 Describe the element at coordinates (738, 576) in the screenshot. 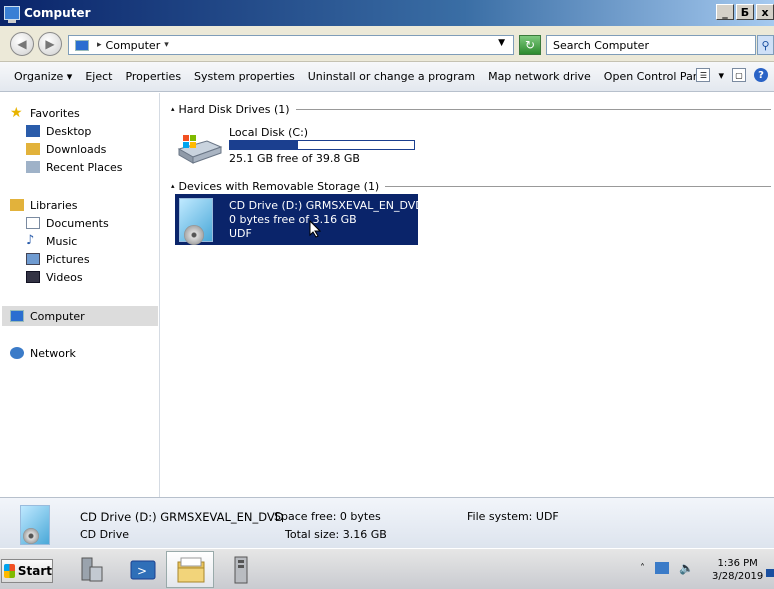

I see `clock-date: 3/28/2019` at that location.